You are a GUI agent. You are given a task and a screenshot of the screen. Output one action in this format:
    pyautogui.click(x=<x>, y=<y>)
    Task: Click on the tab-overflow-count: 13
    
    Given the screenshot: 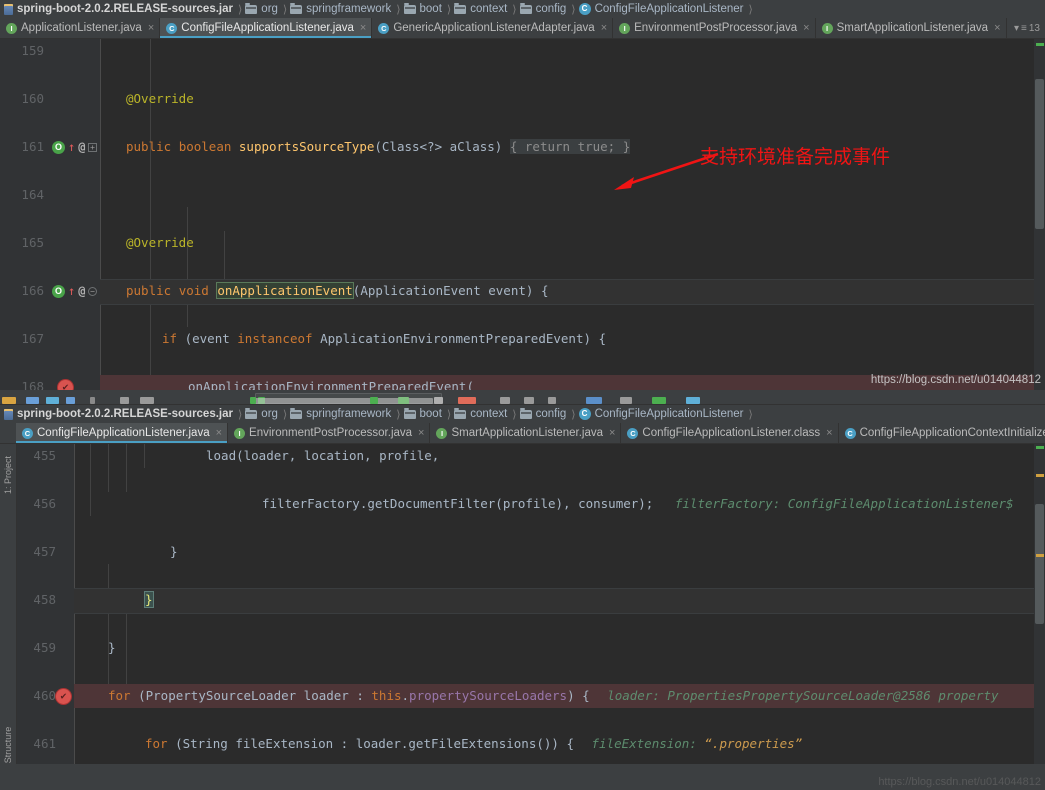 What is the action you would take?
    pyautogui.click(x=1034, y=28)
    